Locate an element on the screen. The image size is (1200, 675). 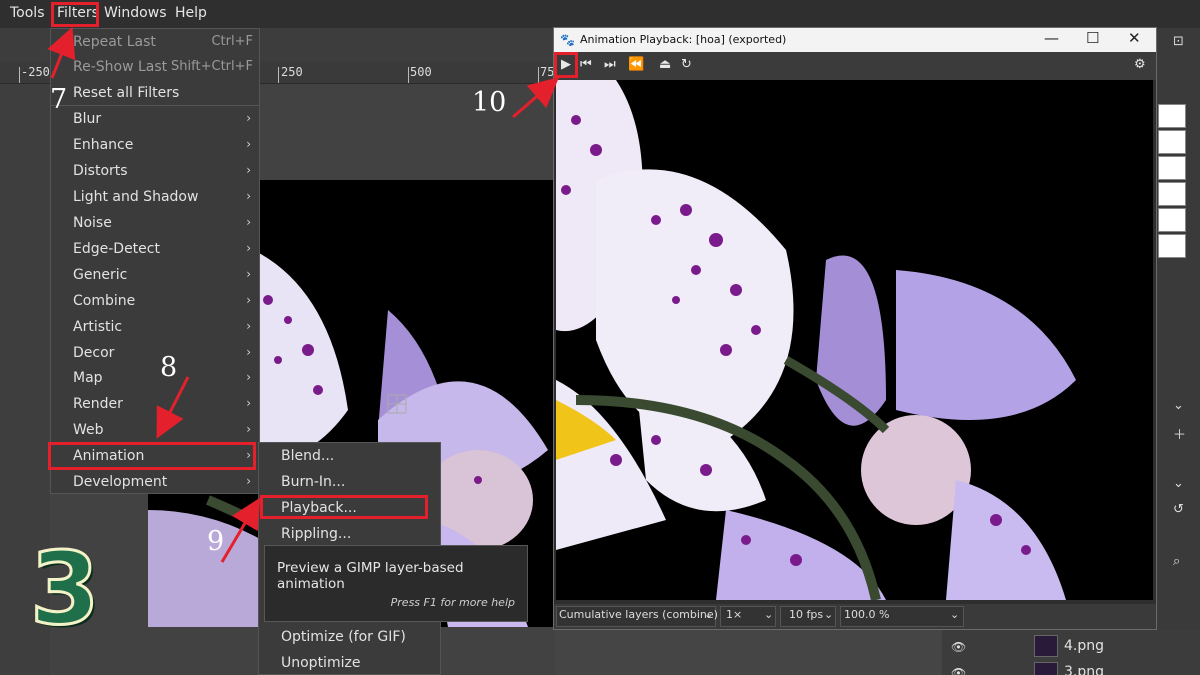
close-icon: ✕ is located at coordinates (1134, 38).